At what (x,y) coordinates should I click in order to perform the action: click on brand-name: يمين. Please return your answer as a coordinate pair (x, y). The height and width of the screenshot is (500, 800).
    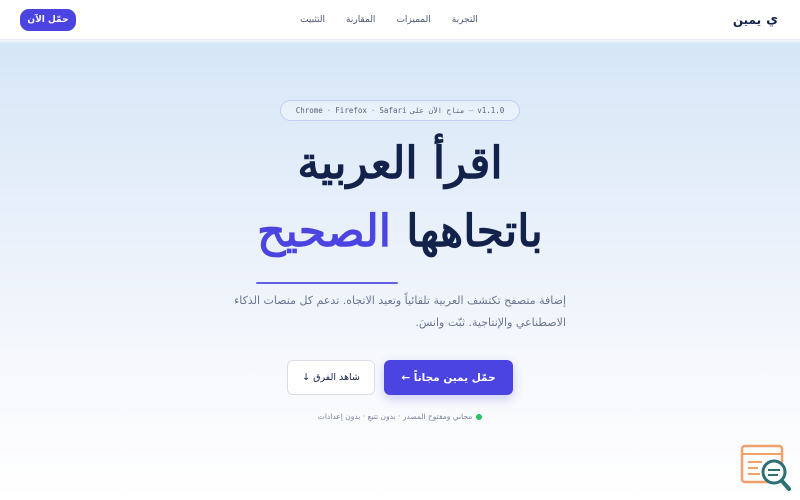
    Looking at the image, I should click on (747, 19).